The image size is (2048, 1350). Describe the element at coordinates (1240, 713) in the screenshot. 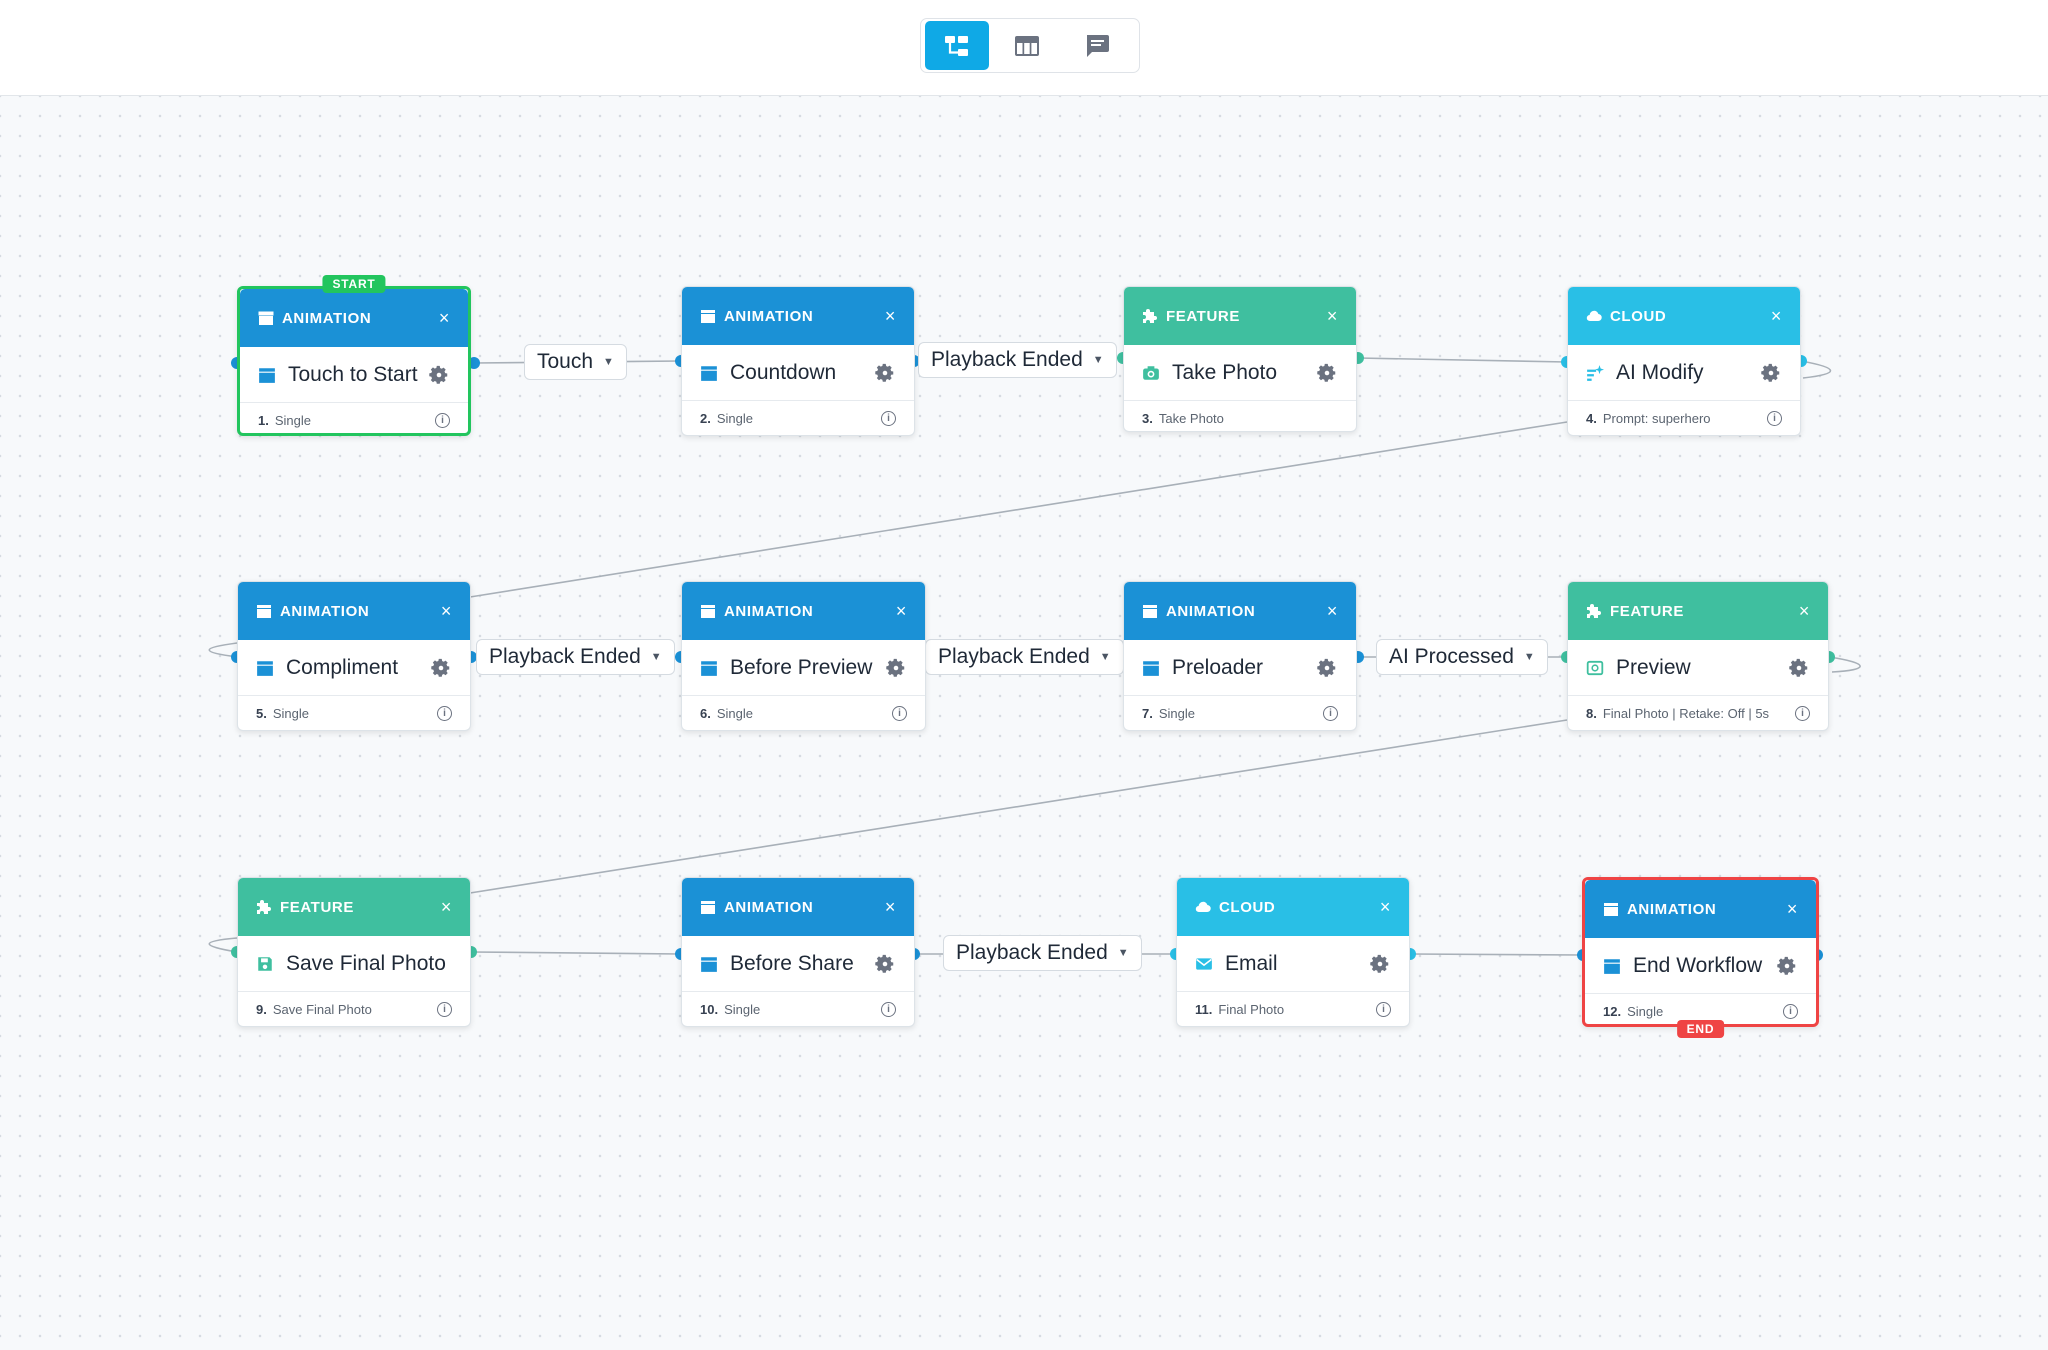

I see `node-footer: 7. Single i` at that location.